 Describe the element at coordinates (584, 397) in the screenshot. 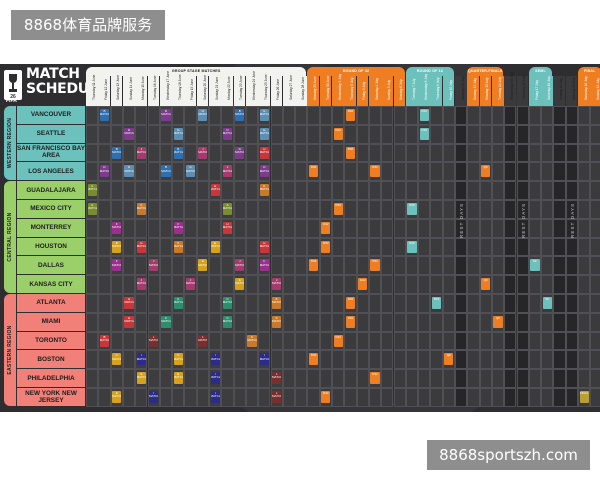

I see `match-tile: FINAL` at that location.